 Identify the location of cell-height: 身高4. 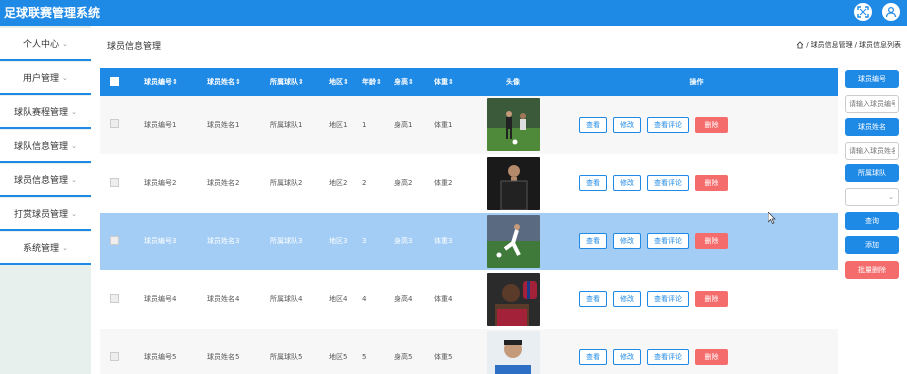
(403, 299).